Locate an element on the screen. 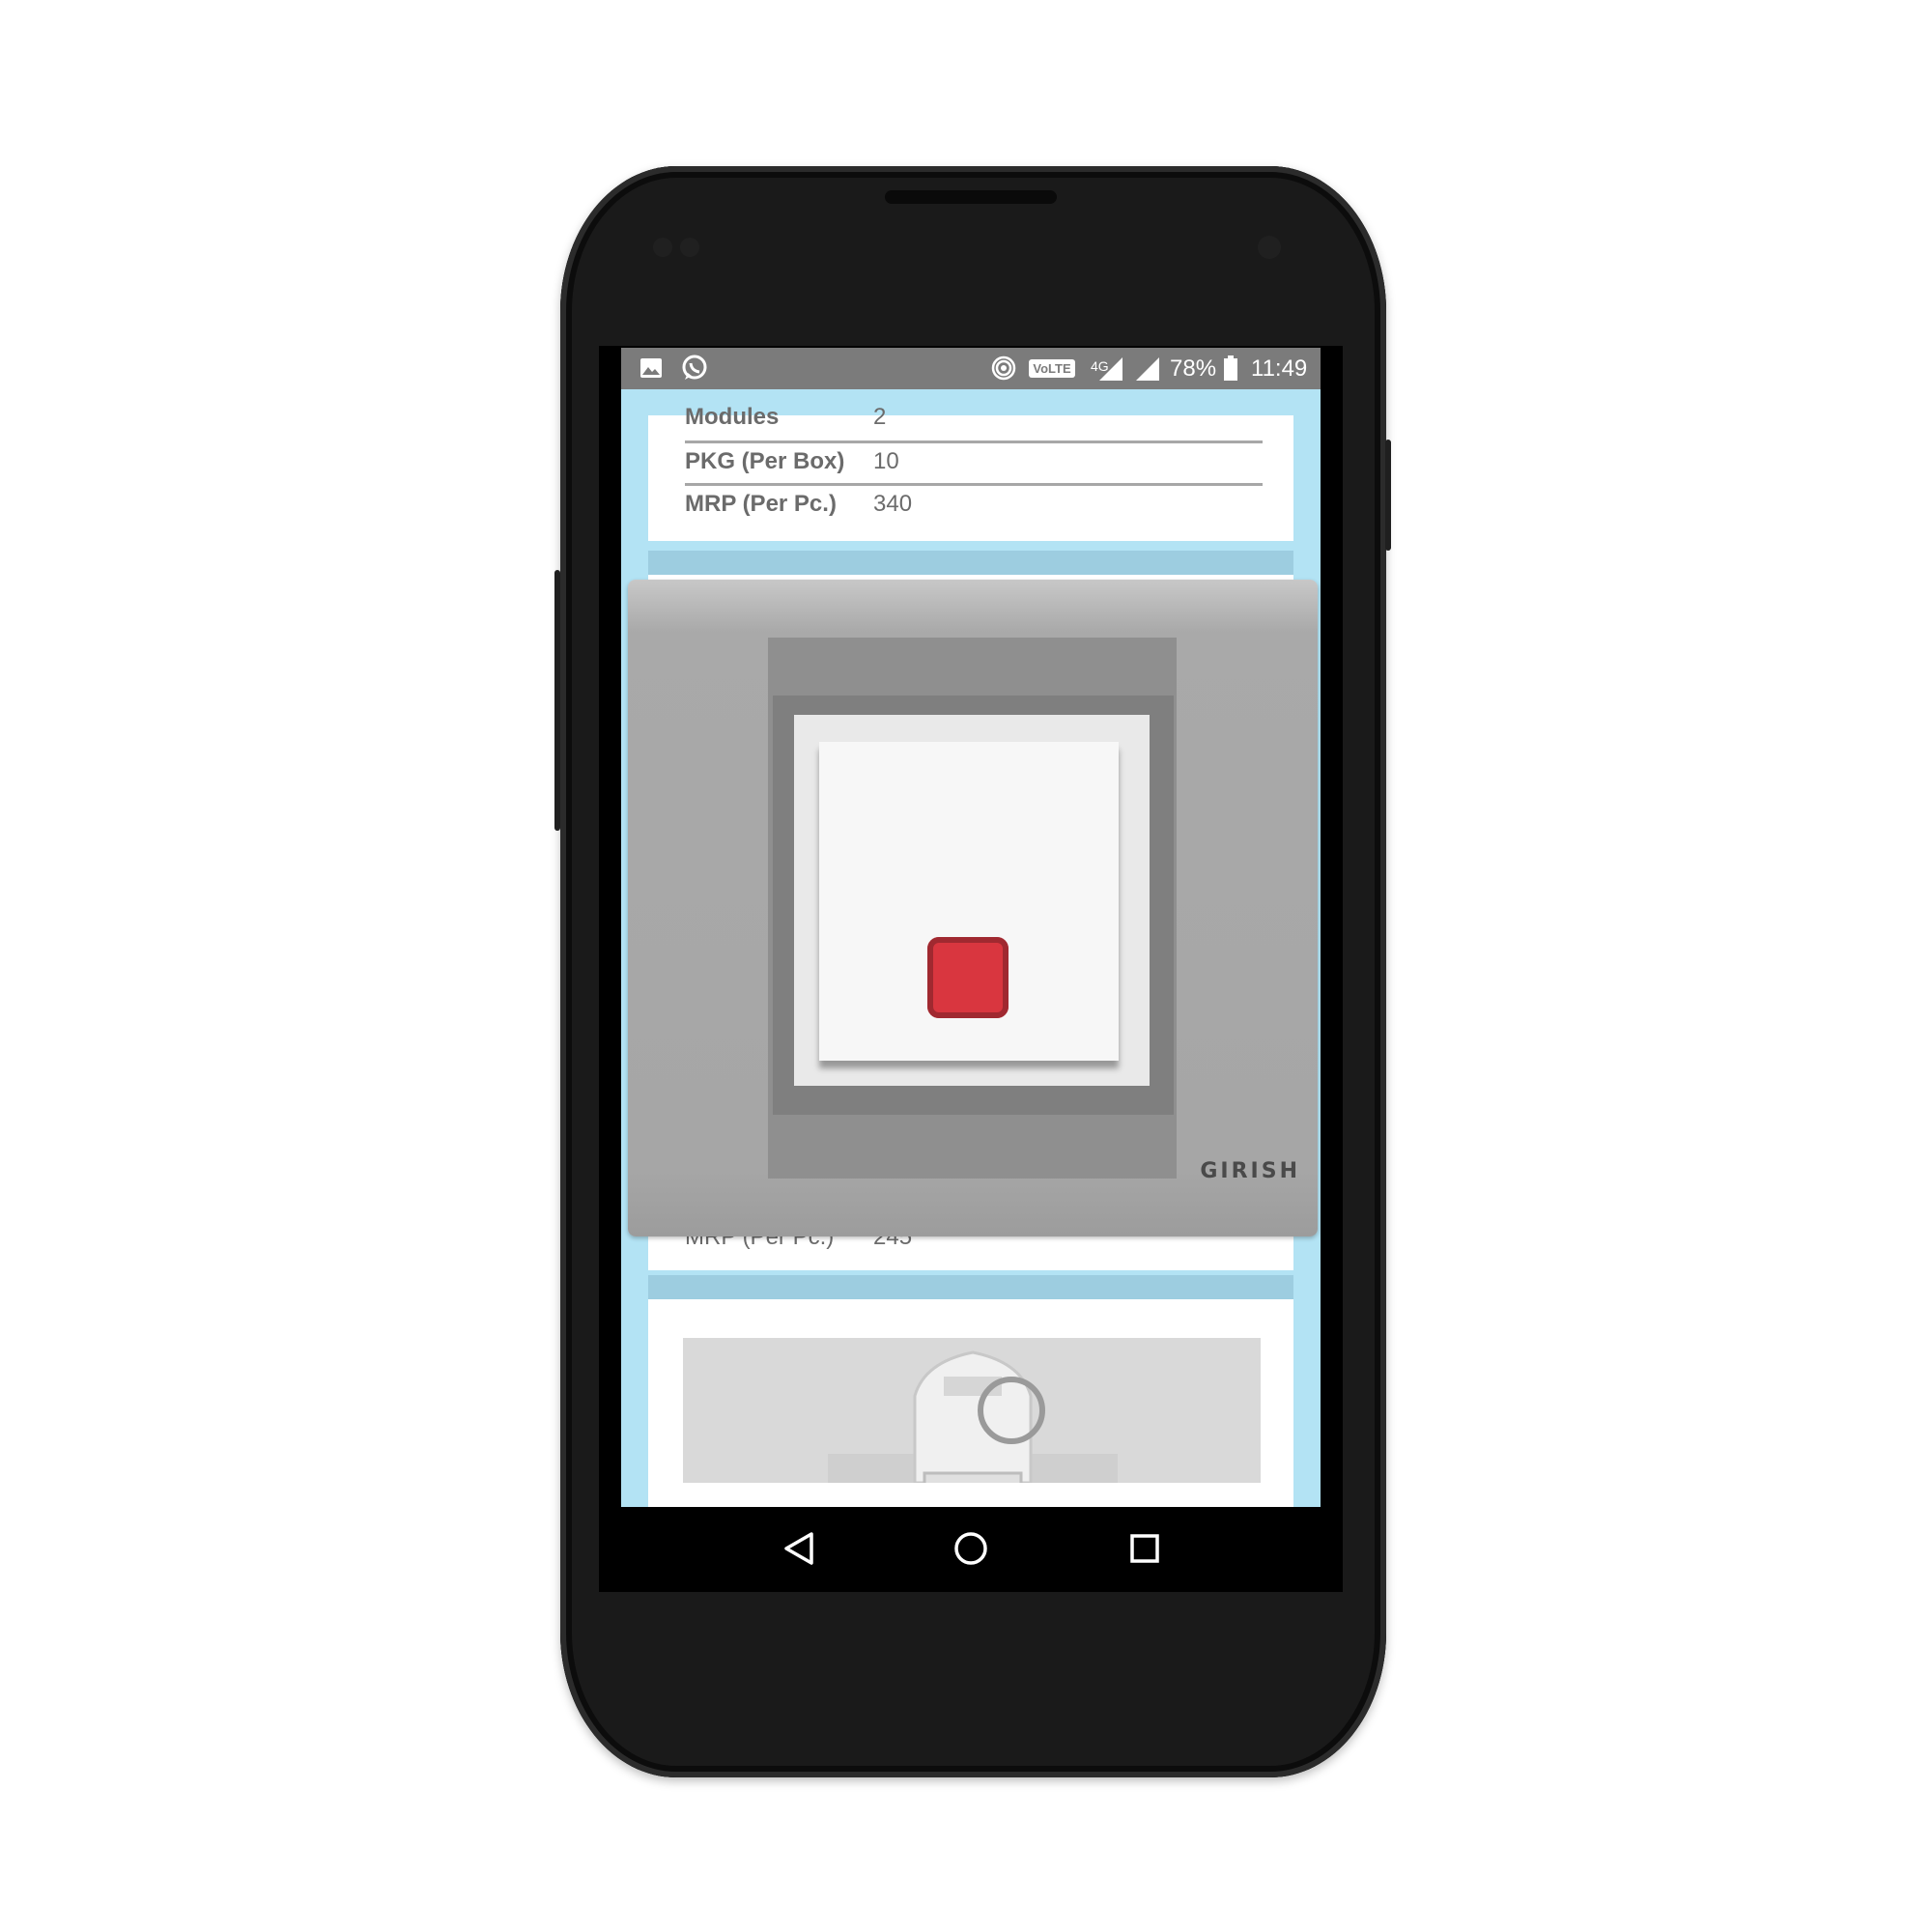 This screenshot has width=1932, height=1932. spec-label: Modules is located at coordinates (732, 417).